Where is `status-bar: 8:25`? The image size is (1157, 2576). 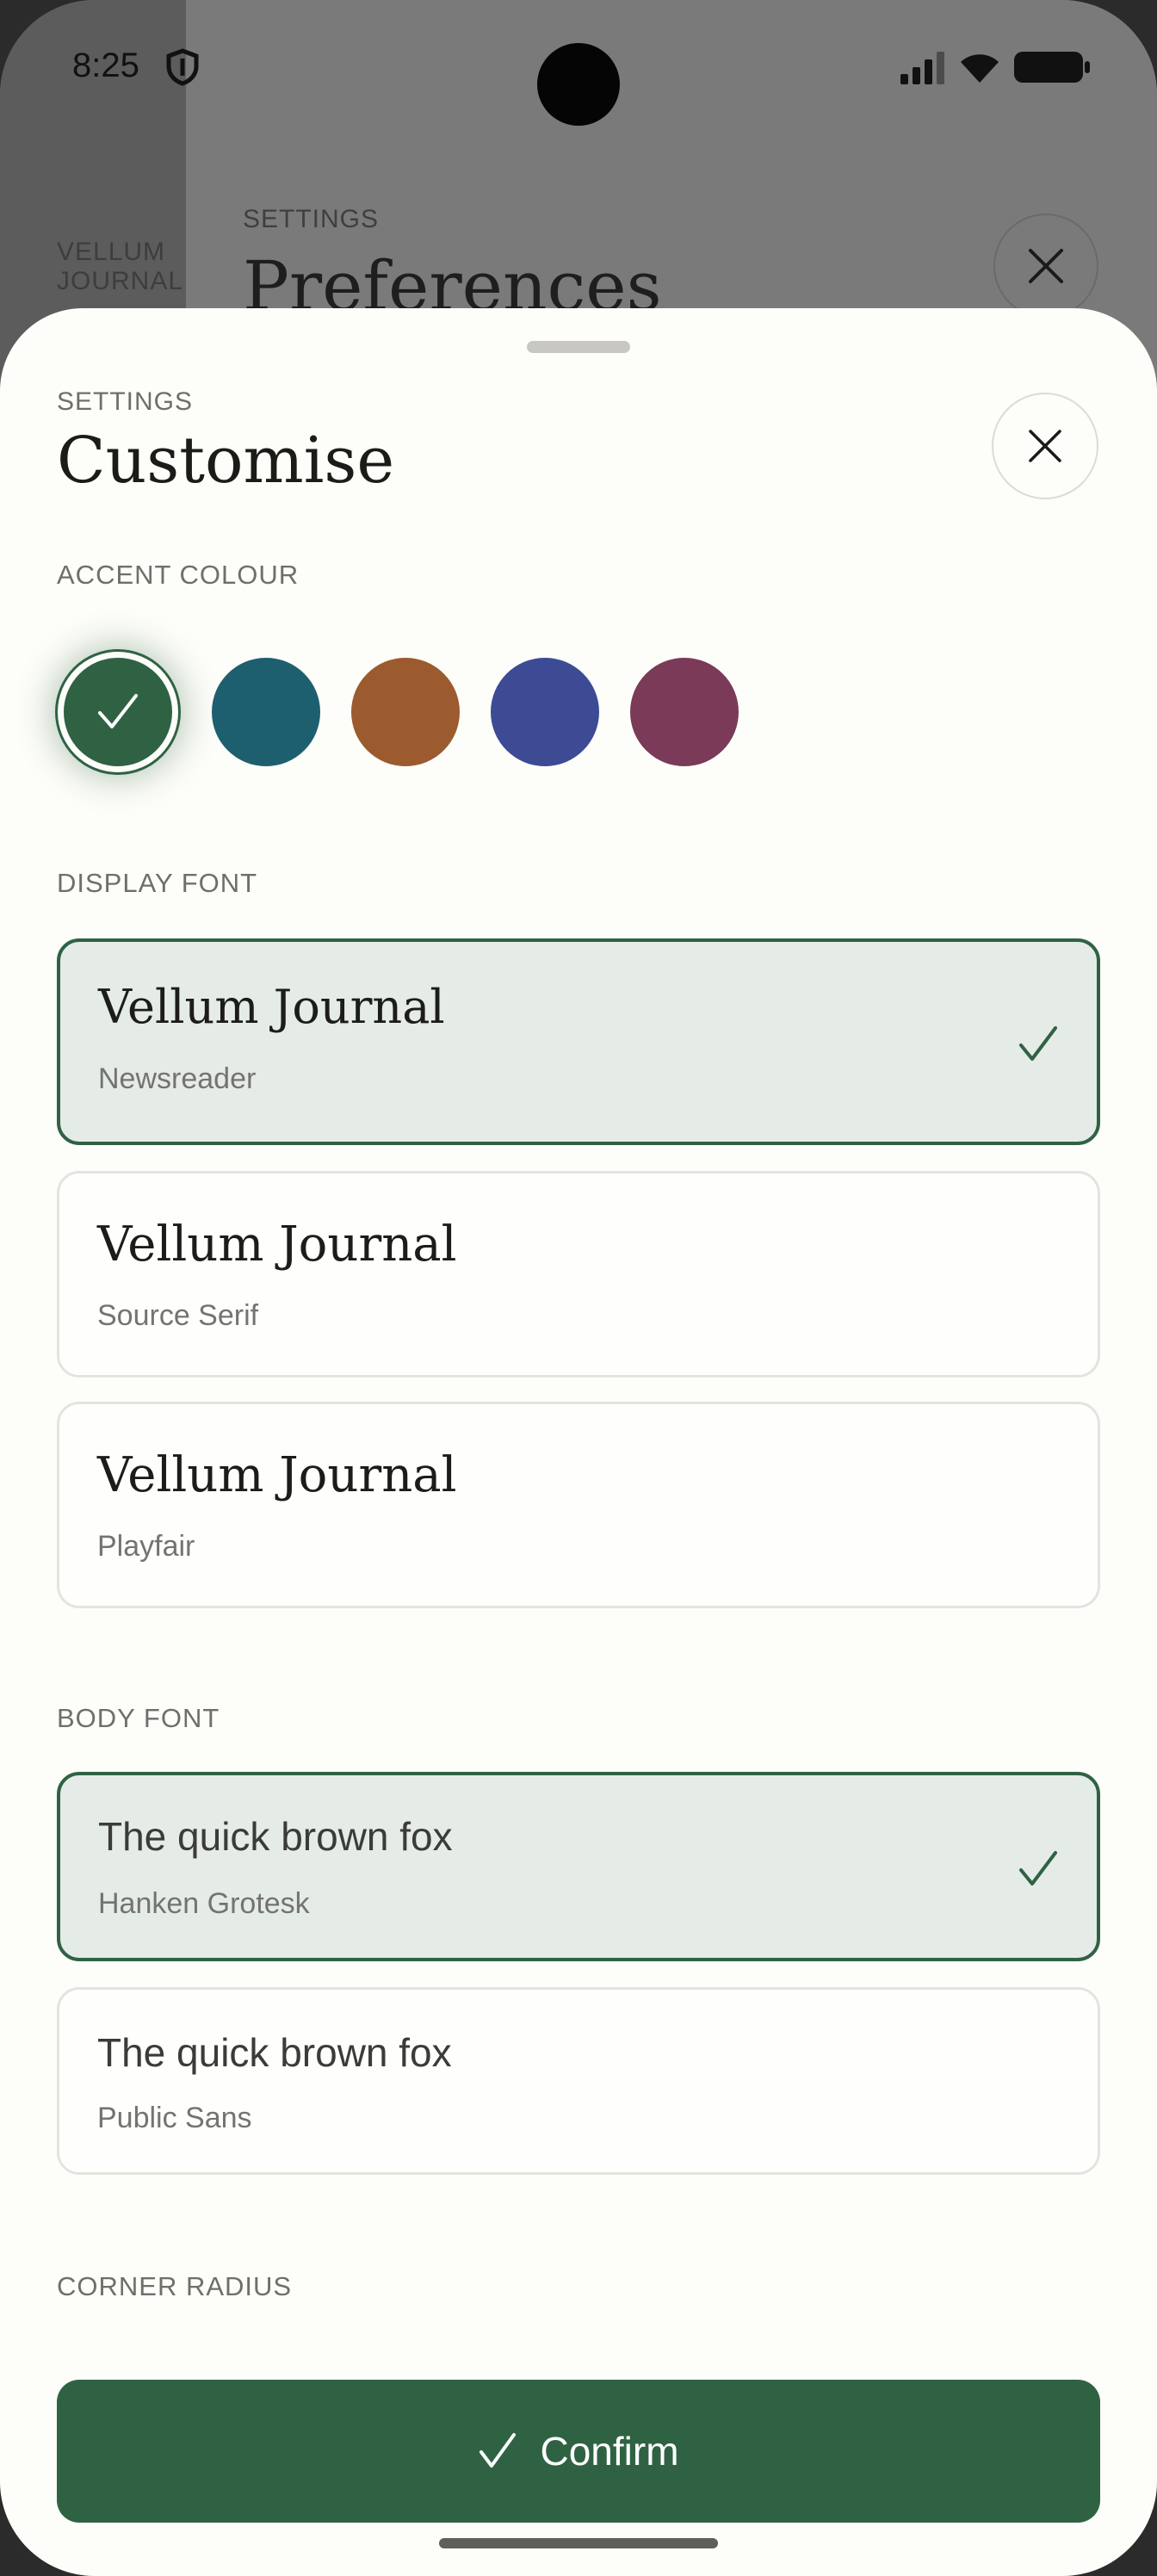 status-bar: 8:25 is located at coordinates (579, 69).